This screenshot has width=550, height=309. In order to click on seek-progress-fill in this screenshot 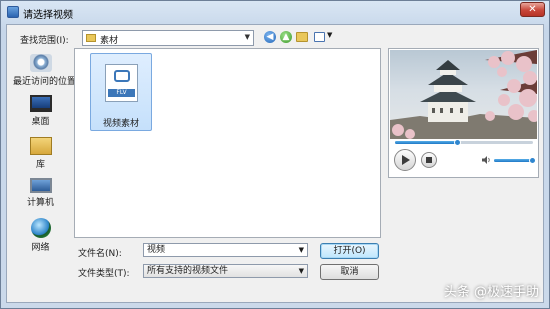, I will do `click(426, 142)`.